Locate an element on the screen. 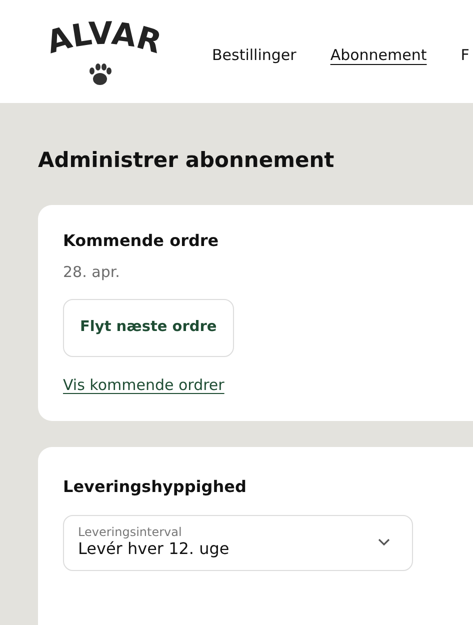 This screenshot has width=473, height=625. nav-link: Abonnement is located at coordinates (378, 55).